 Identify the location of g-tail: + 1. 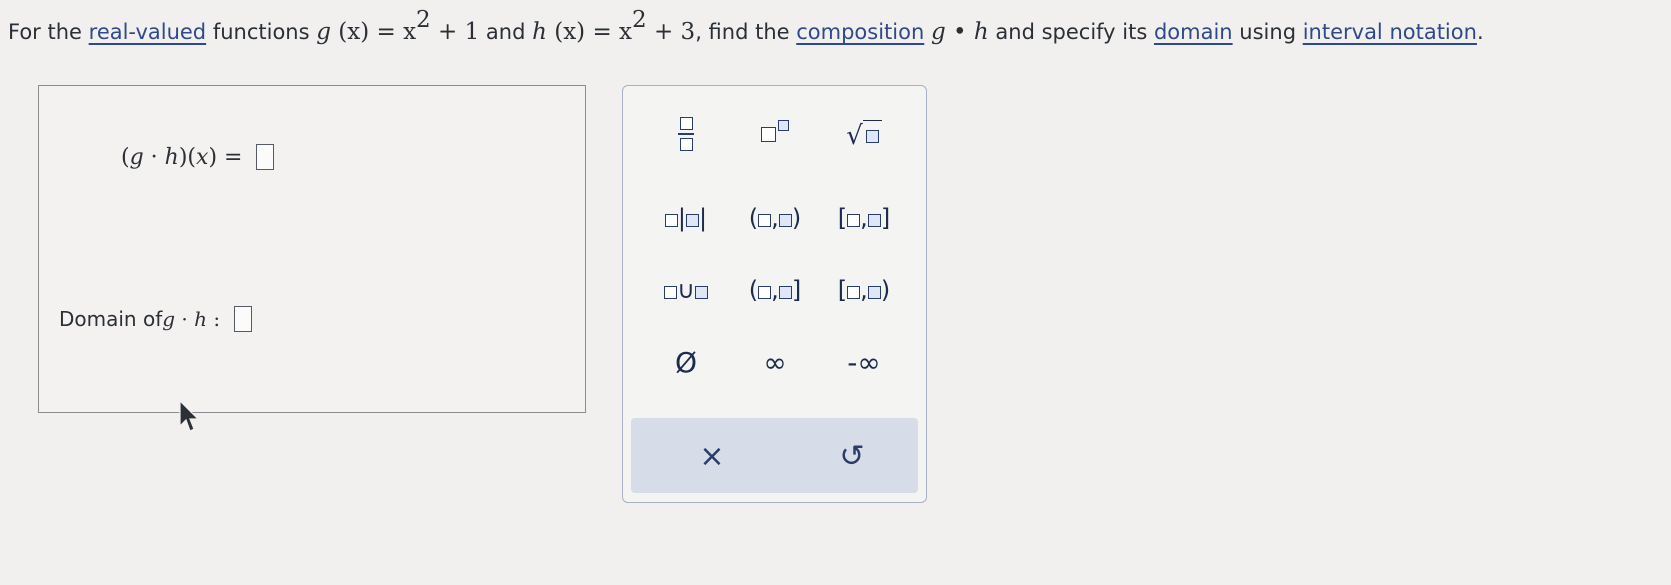
(455, 32).